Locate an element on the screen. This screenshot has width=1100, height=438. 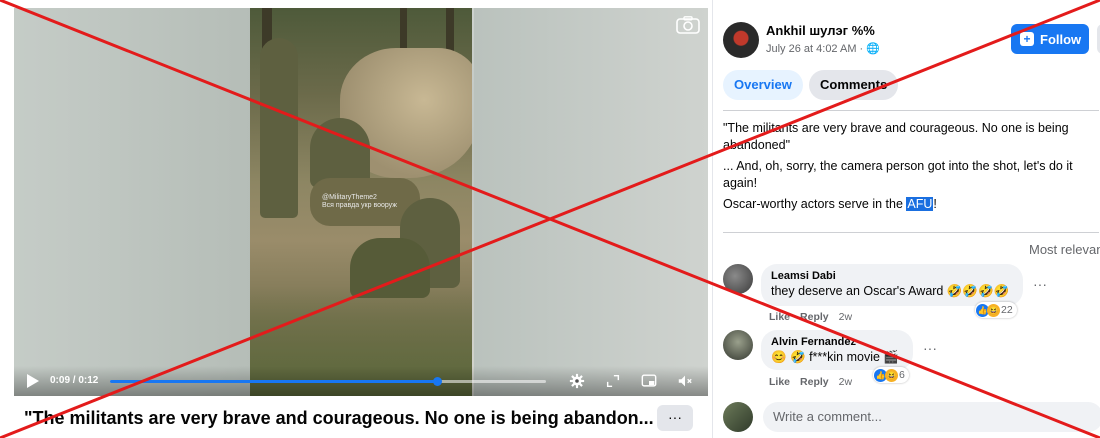
comment-author: Leamsi Dabi is located at coordinates (892, 276).